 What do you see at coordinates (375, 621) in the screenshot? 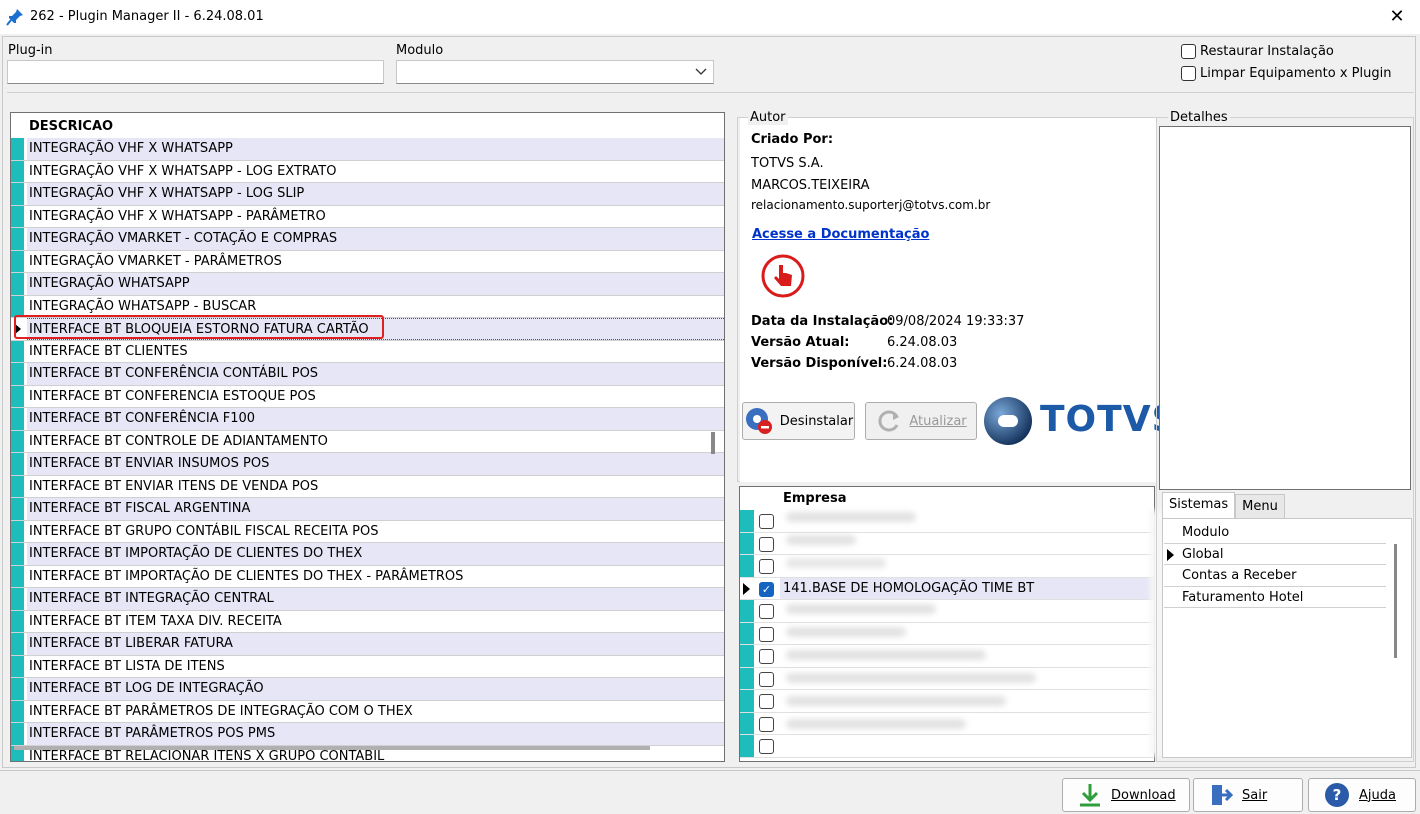
I see `descricao-cell: INTERFACE BT ITEM TAXA DIV. RECEITA` at bounding box center [375, 621].